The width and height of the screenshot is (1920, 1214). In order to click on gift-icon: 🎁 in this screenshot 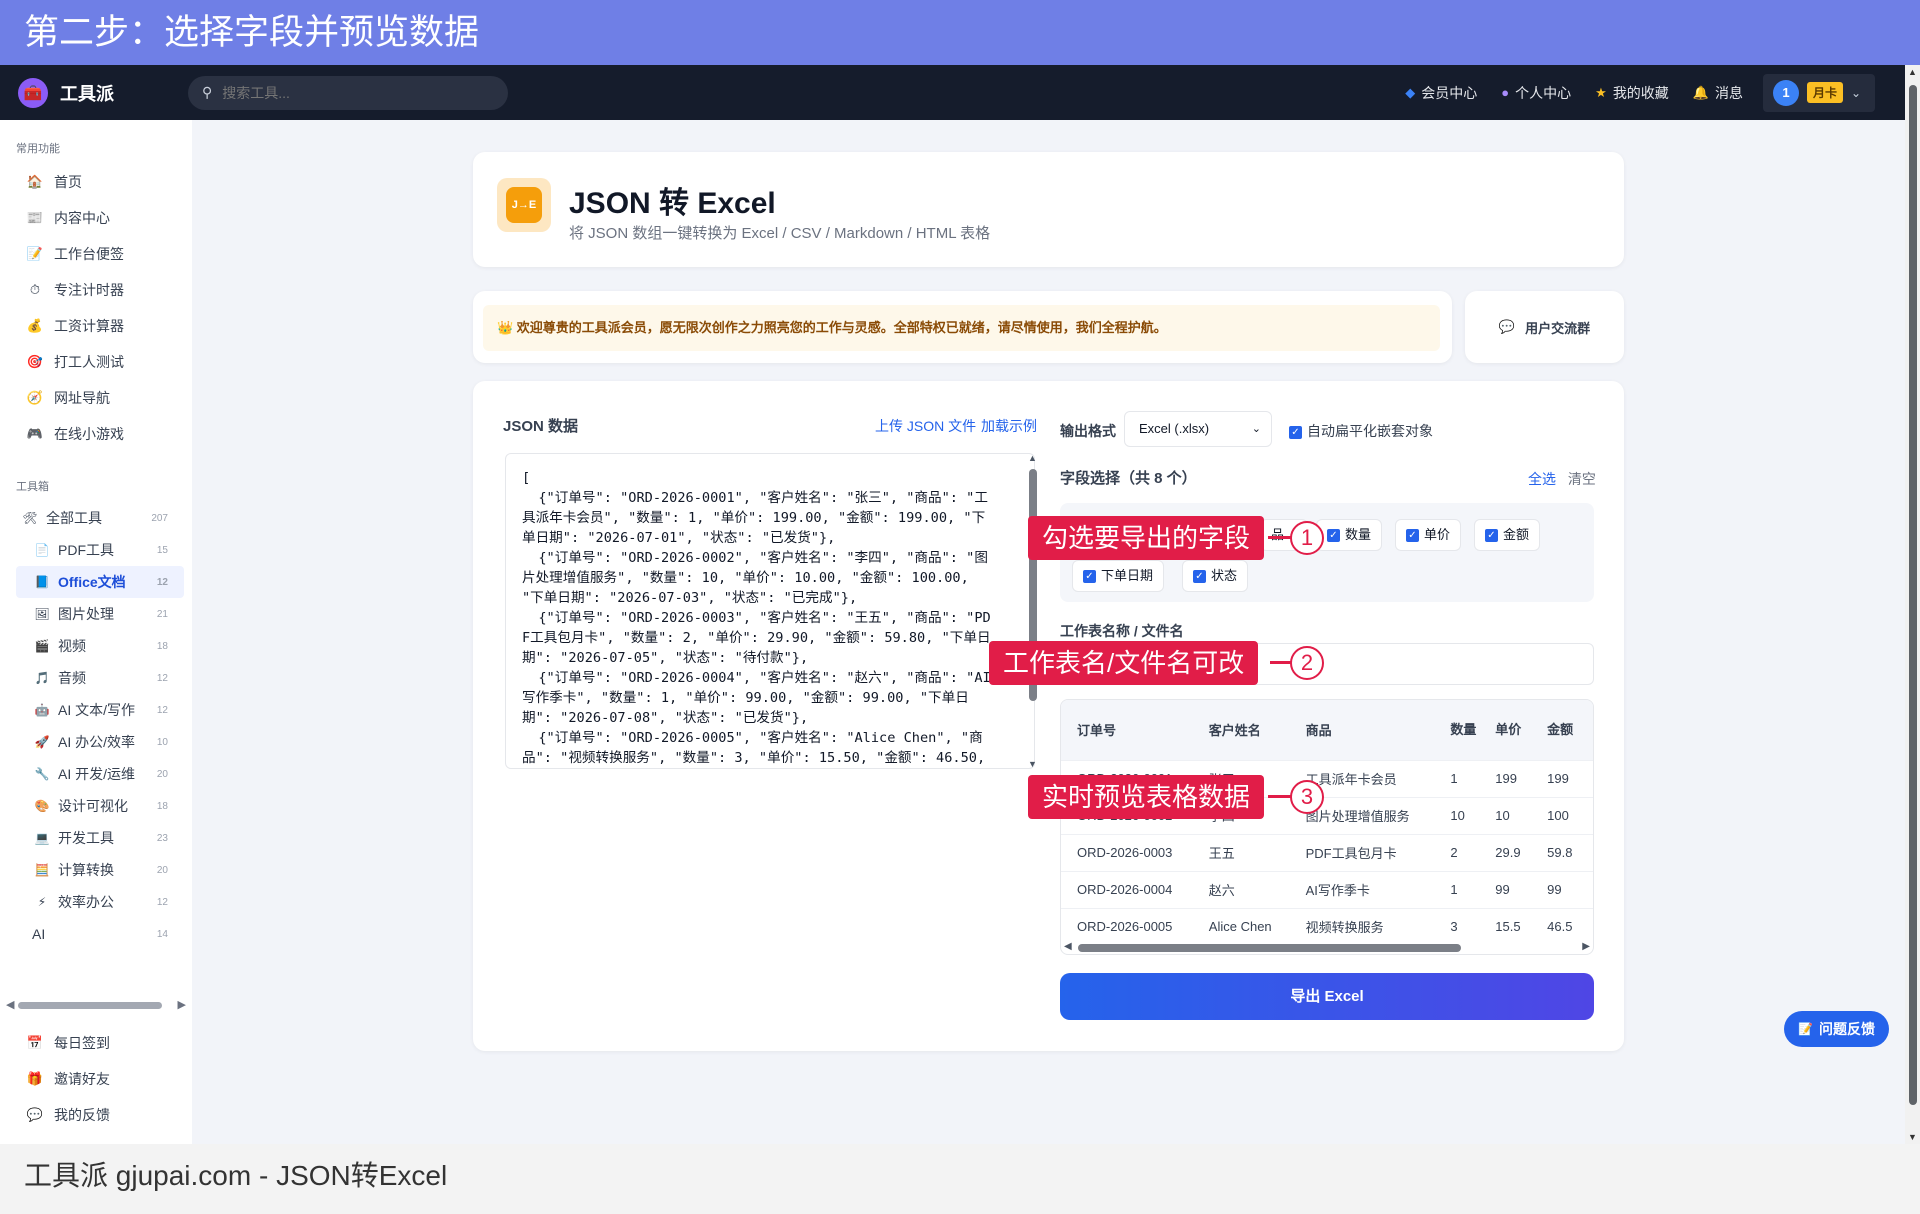, I will do `click(35, 1078)`.